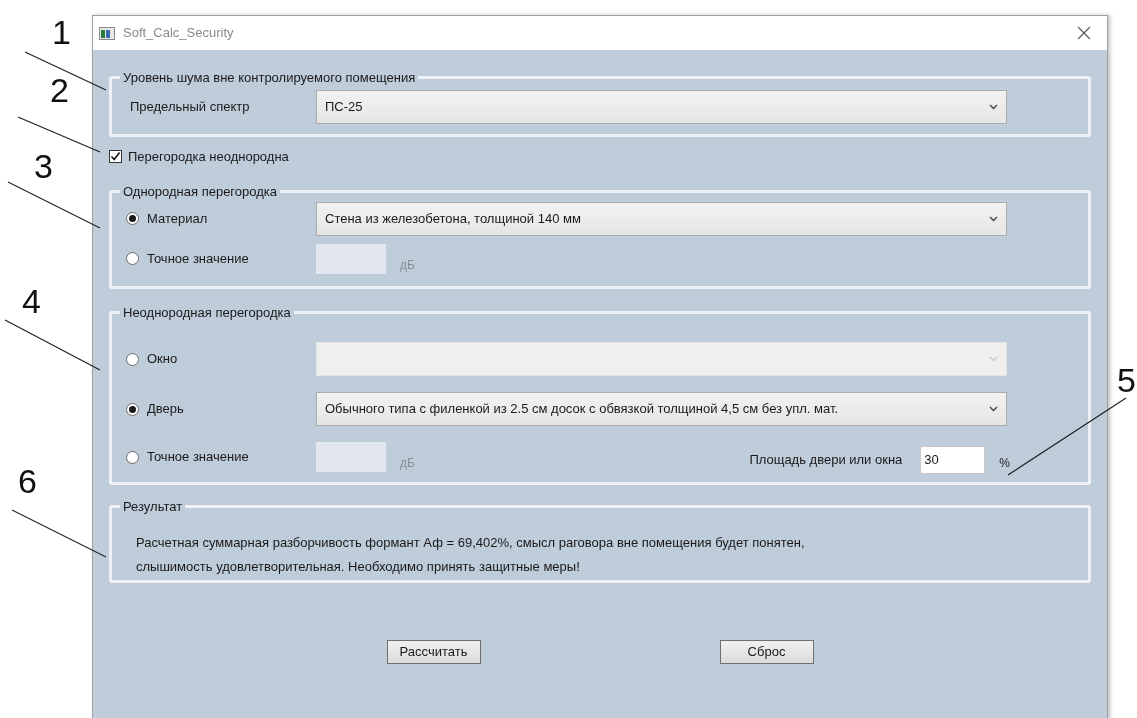 The height and width of the screenshot is (718, 1137). What do you see at coordinates (470, 554) in the screenshot?
I see `result-text: Расчетная суммарная разборчивость формант Аф = 69,402%, смысл раговора вне помещения будет понятен, слышимость удовлетворительная. Необходимо принять защитные меры!` at bounding box center [470, 554].